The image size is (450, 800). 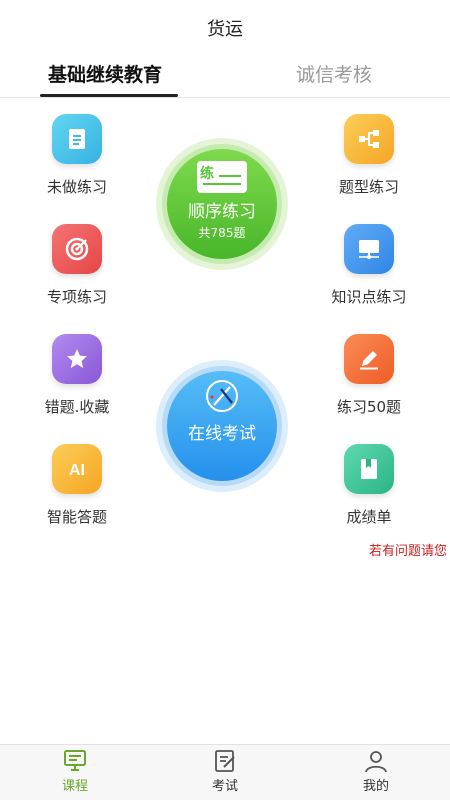 I want to click on bottom-nav: 课程 考试 我的, so click(x=225, y=772).